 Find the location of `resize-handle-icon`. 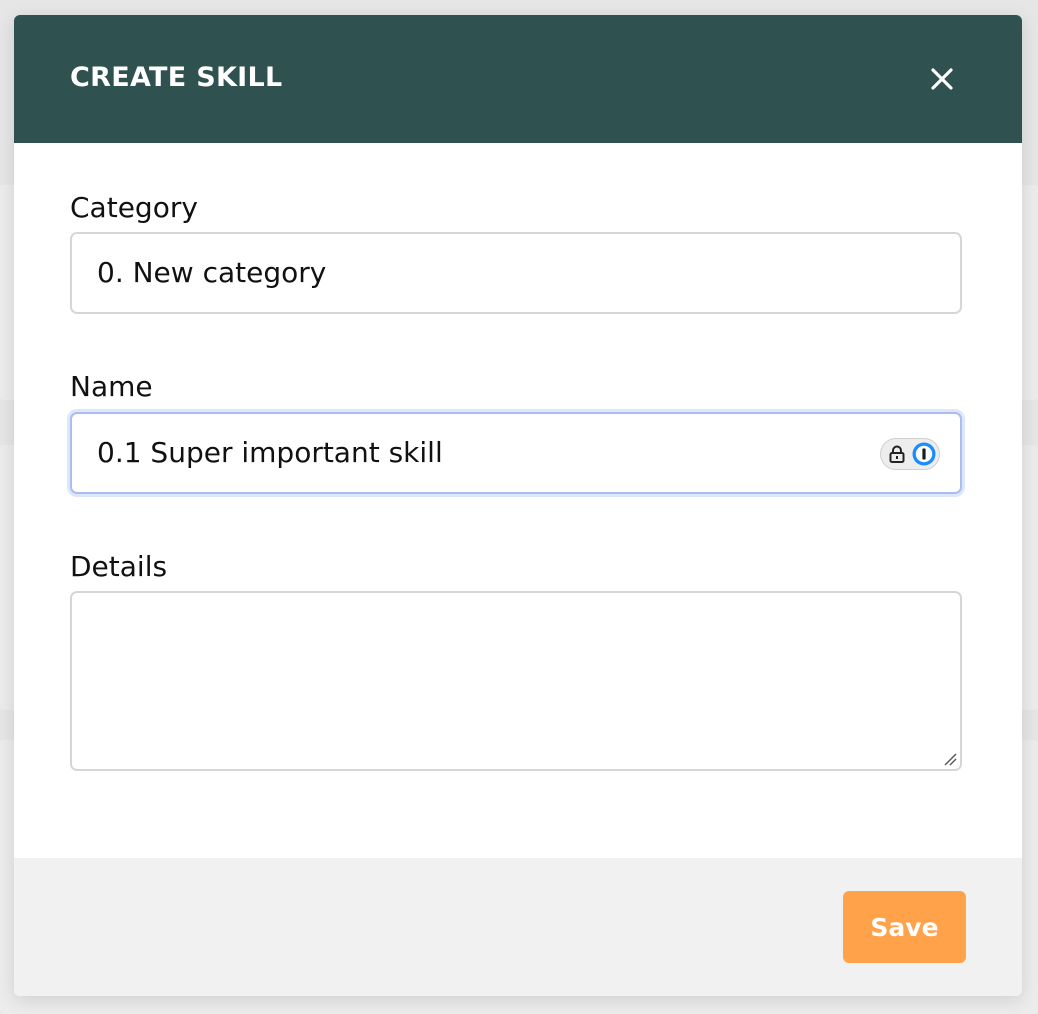

resize-handle-icon is located at coordinates (950, 759).